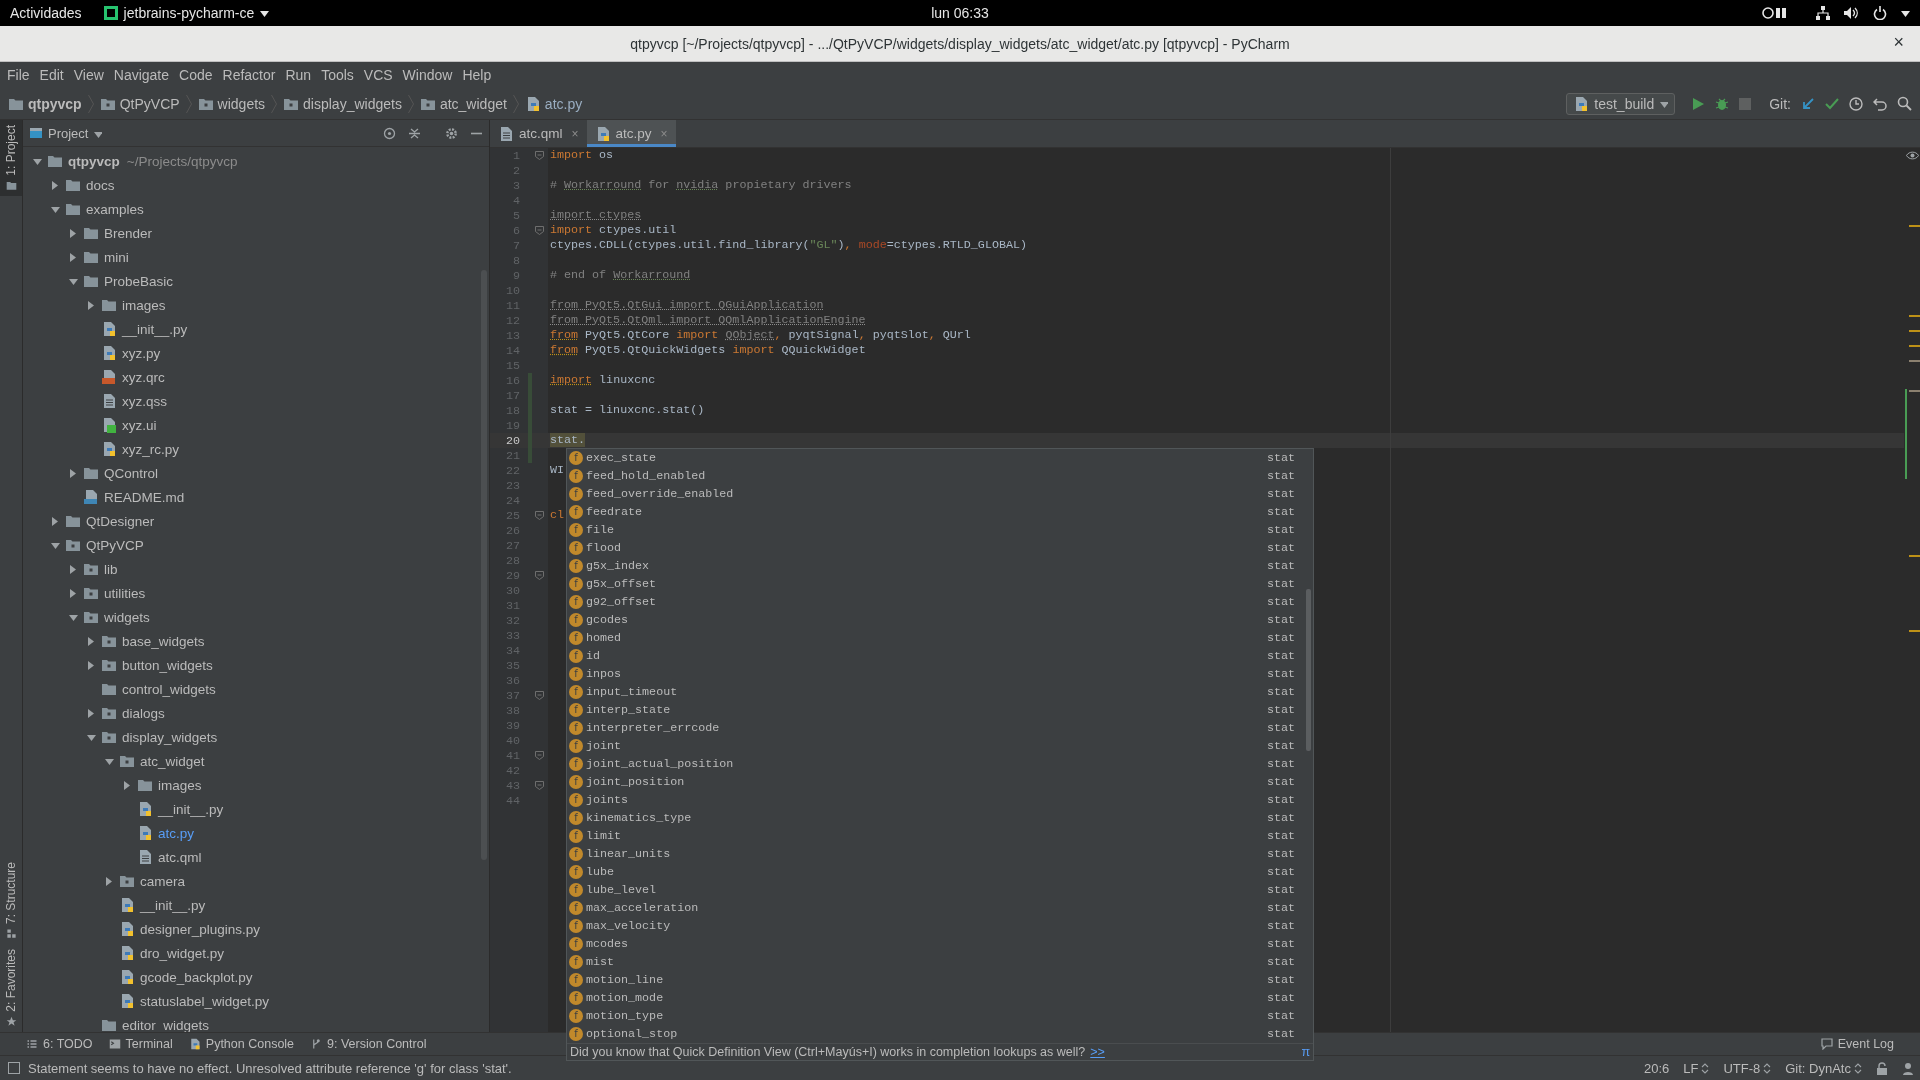 This screenshot has width=1920, height=1080. What do you see at coordinates (621, 584) in the screenshot?
I see `completion-item: g5x_offset` at bounding box center [621, 584].